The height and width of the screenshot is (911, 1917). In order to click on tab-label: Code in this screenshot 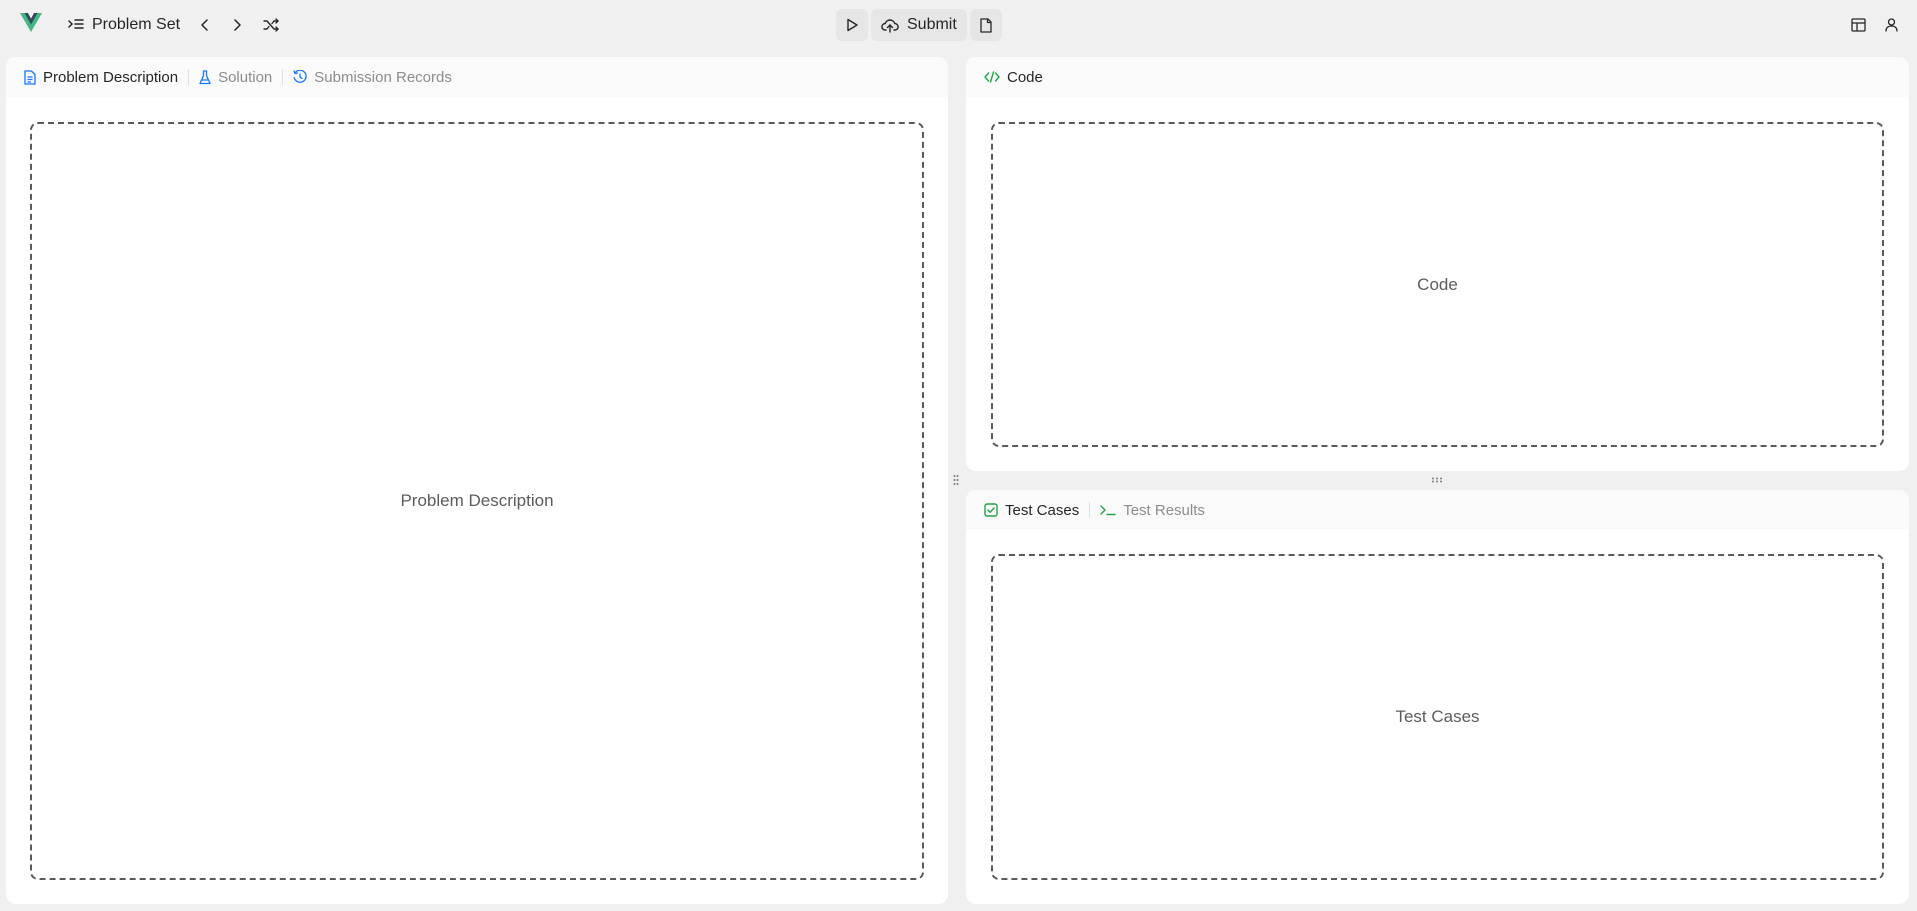, I will do `click(1025, 77)`.